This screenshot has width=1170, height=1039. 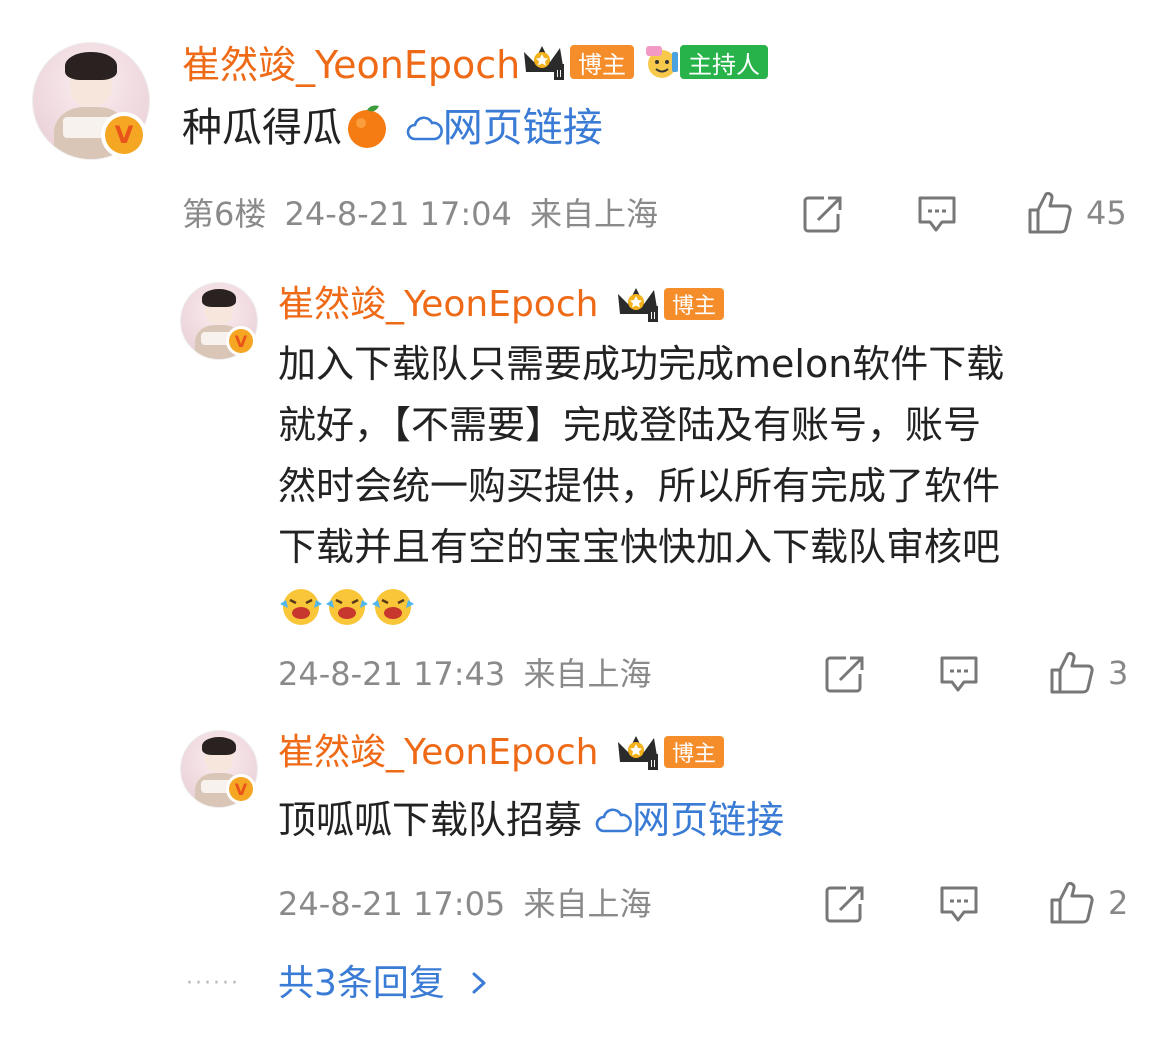 I want to click on like-button: 2, so click(x=1088, y=903).